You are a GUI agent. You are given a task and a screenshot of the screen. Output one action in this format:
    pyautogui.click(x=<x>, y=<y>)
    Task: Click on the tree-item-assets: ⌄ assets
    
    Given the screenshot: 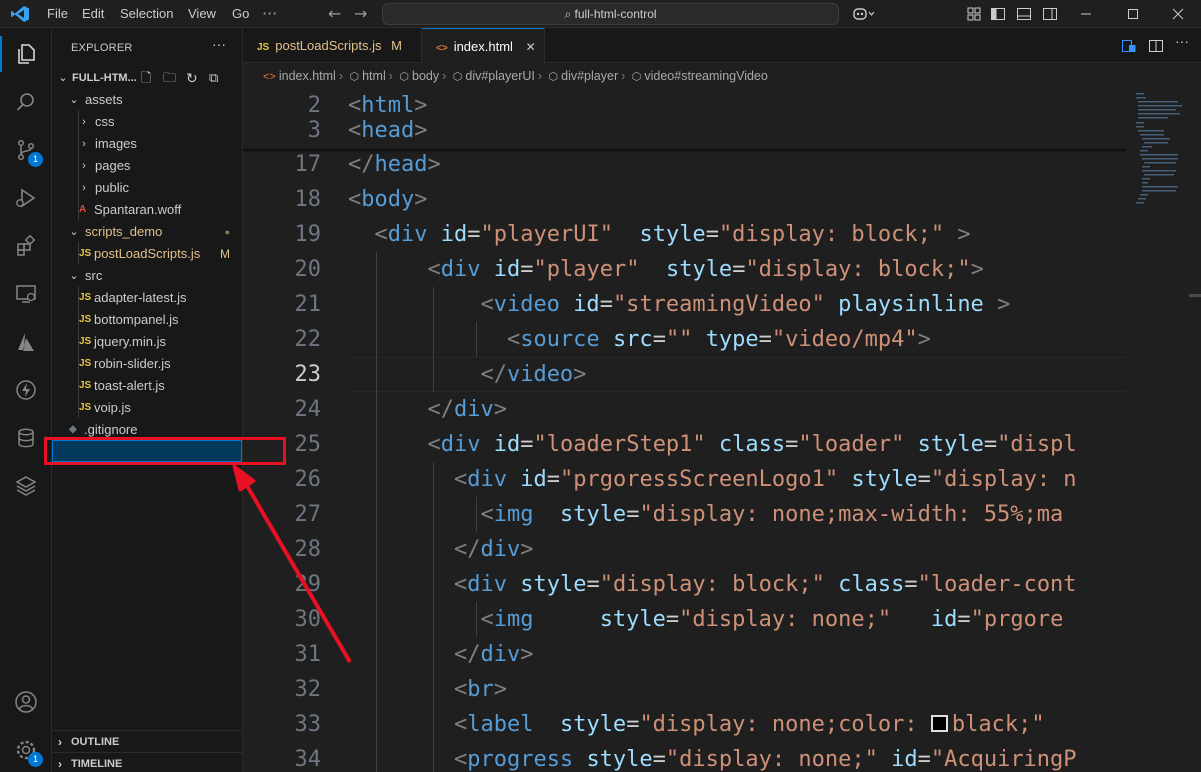 What is the action you would take?
    pyautogui.click(x=147, y=100)
    